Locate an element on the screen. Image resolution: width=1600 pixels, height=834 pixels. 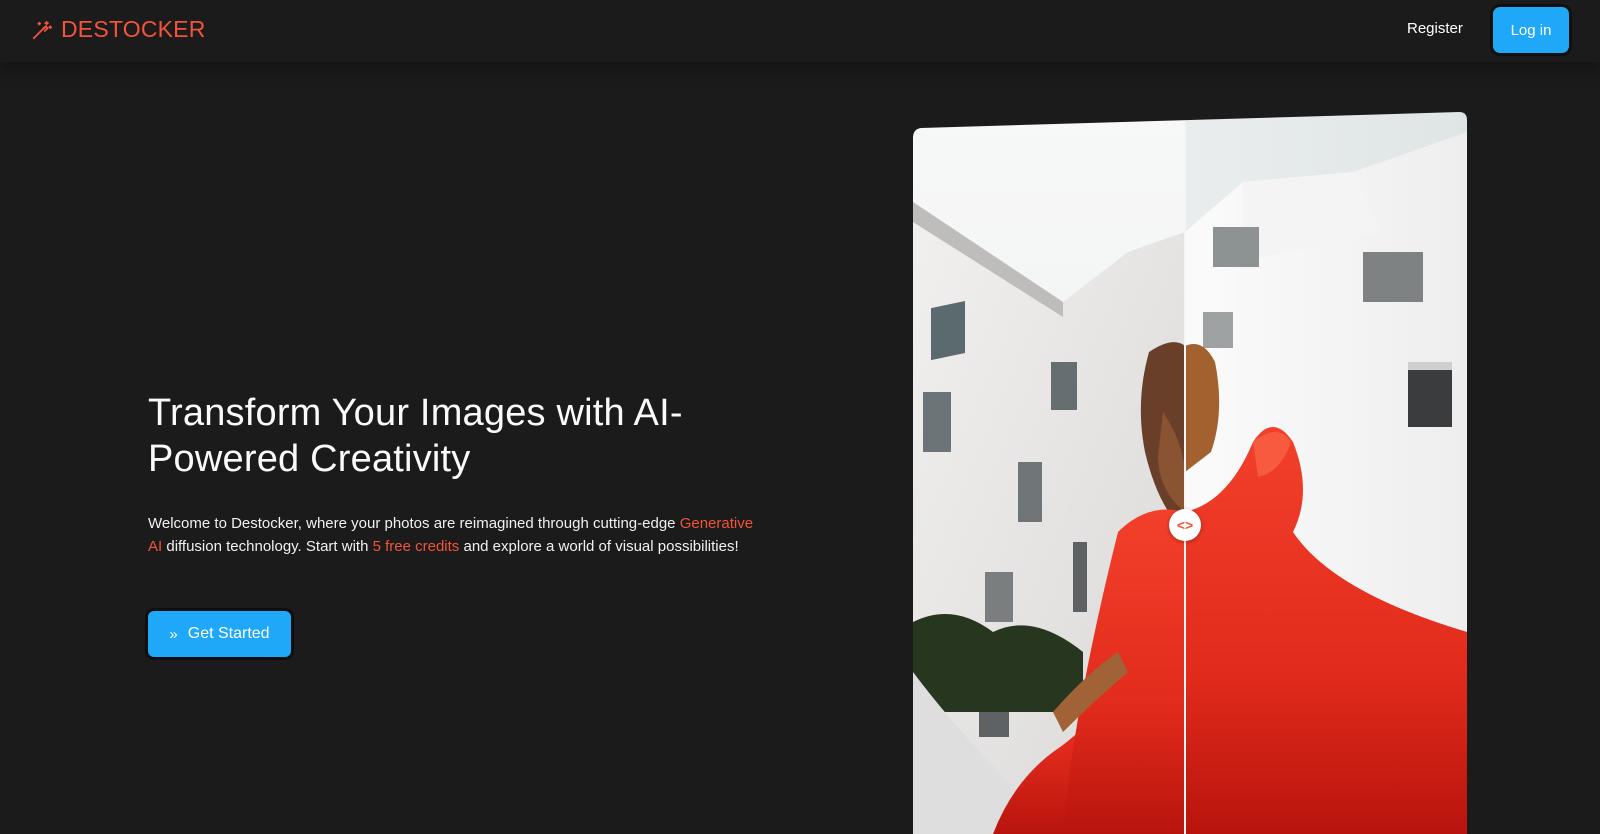
brand-name: DESTOCKER is located at coordinates (133, 29).